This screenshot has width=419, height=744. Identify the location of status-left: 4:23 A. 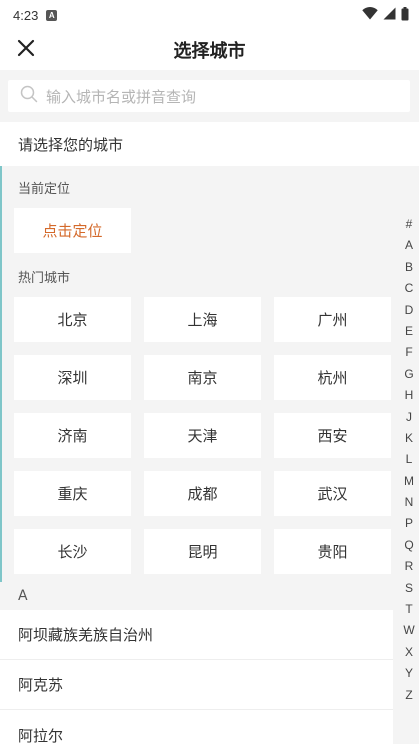
(35, 15).